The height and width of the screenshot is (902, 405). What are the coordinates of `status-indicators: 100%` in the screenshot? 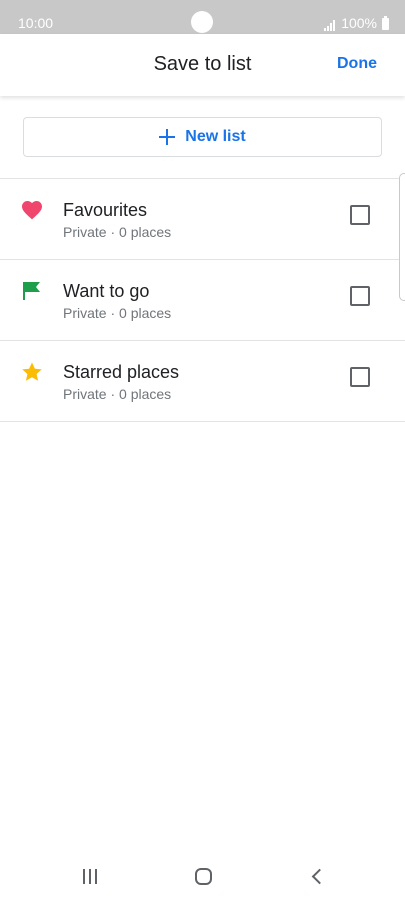 It's located at (356, 23).